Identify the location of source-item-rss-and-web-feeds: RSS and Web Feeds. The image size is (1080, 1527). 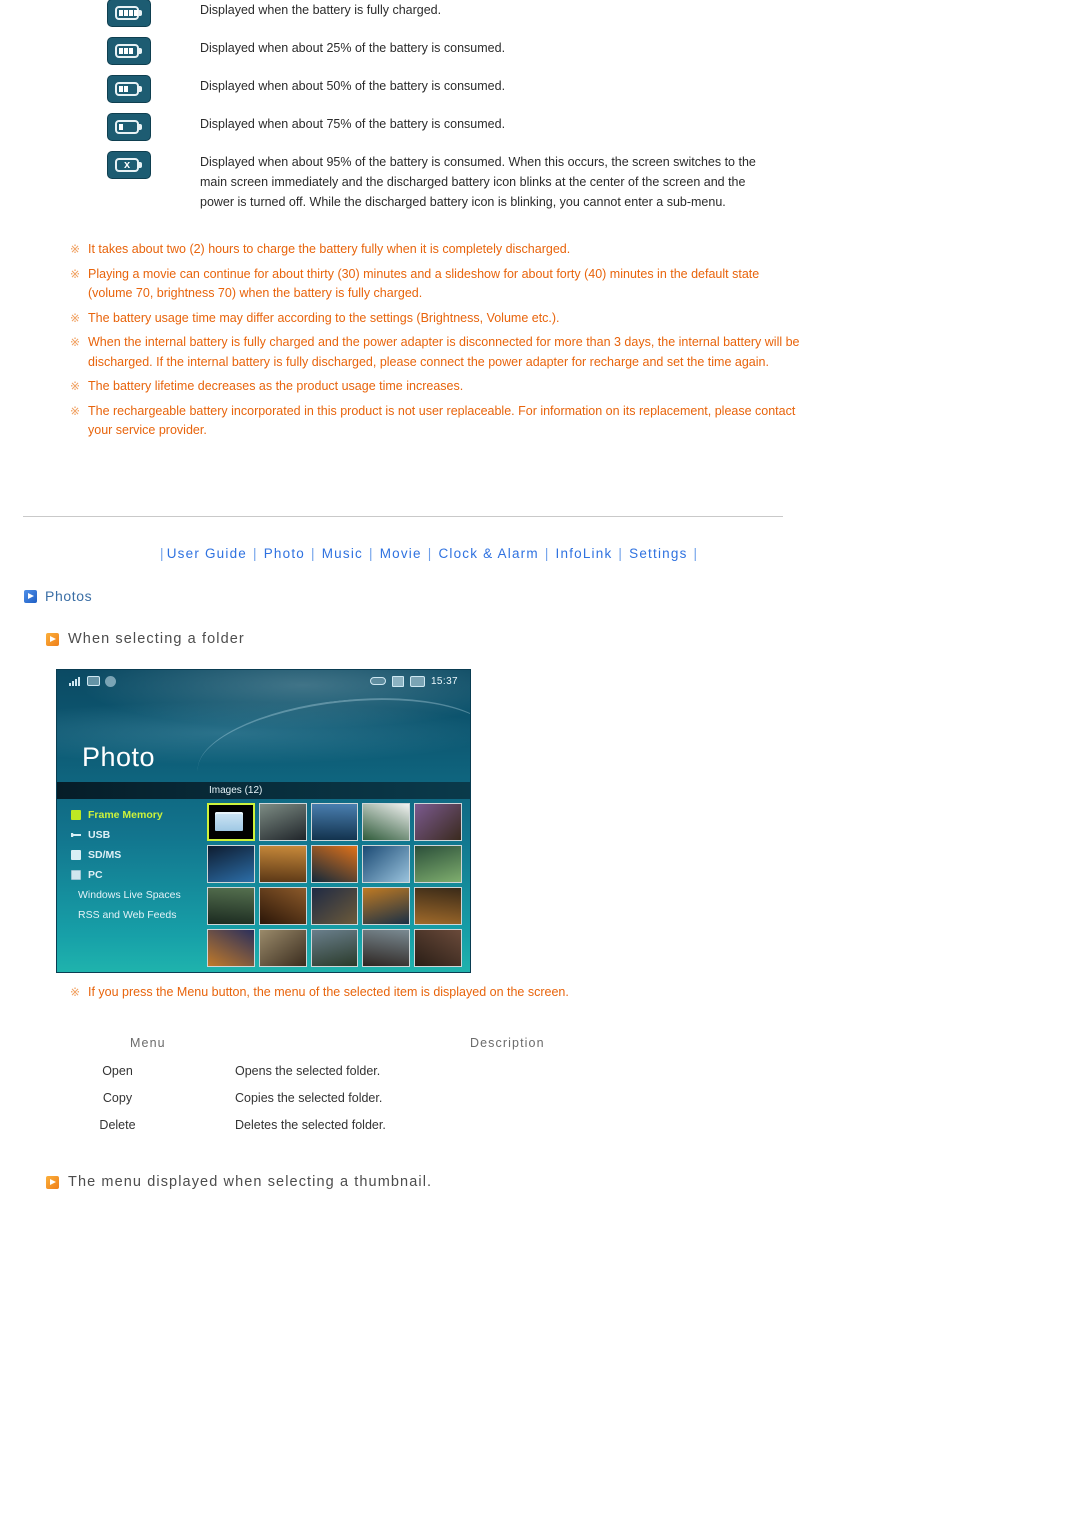
(138, 915).